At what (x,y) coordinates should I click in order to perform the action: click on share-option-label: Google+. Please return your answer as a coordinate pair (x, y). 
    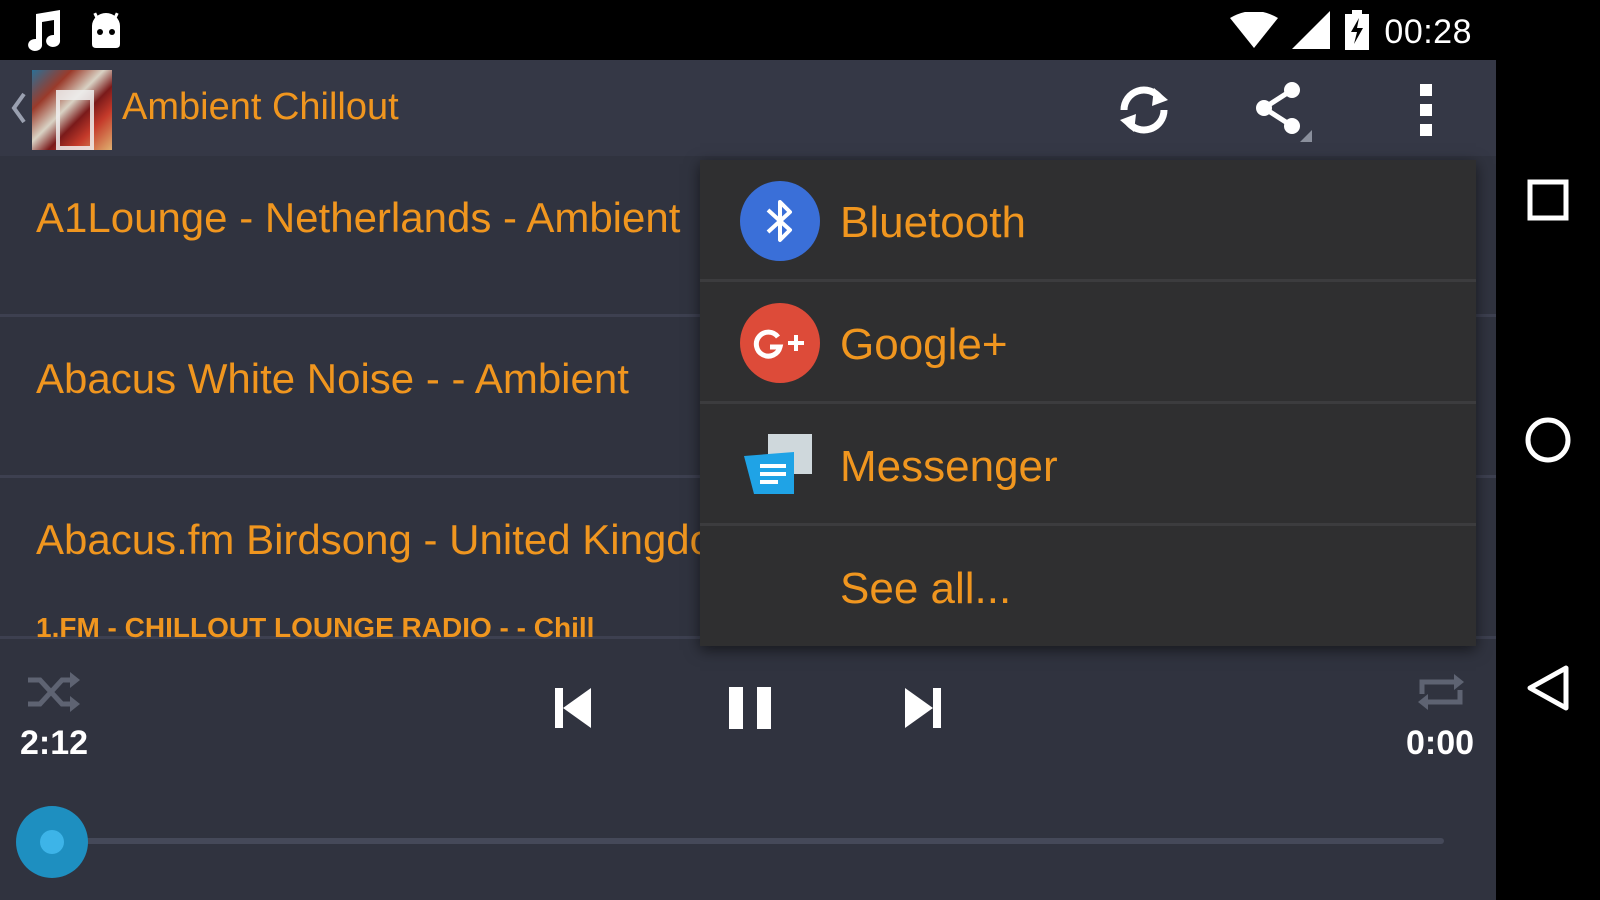
    Looking at the image, I should click on (924, 344).